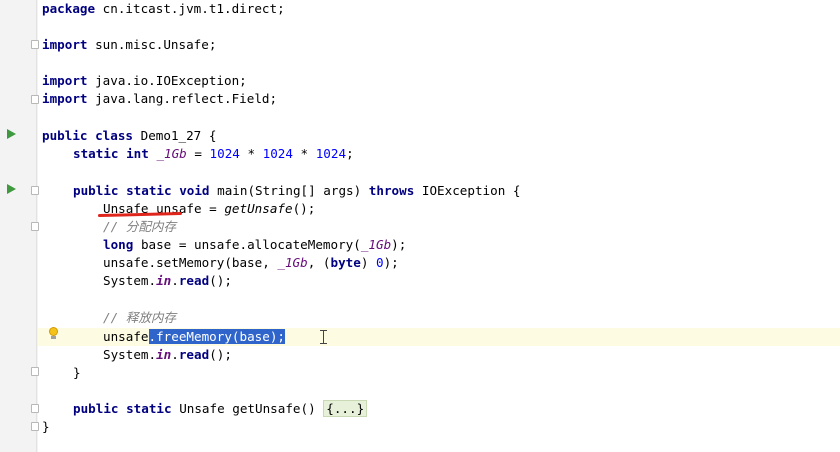  Describe the element at coordinates (118, 244) in the screenshot. I see `keyword: long` at that location.